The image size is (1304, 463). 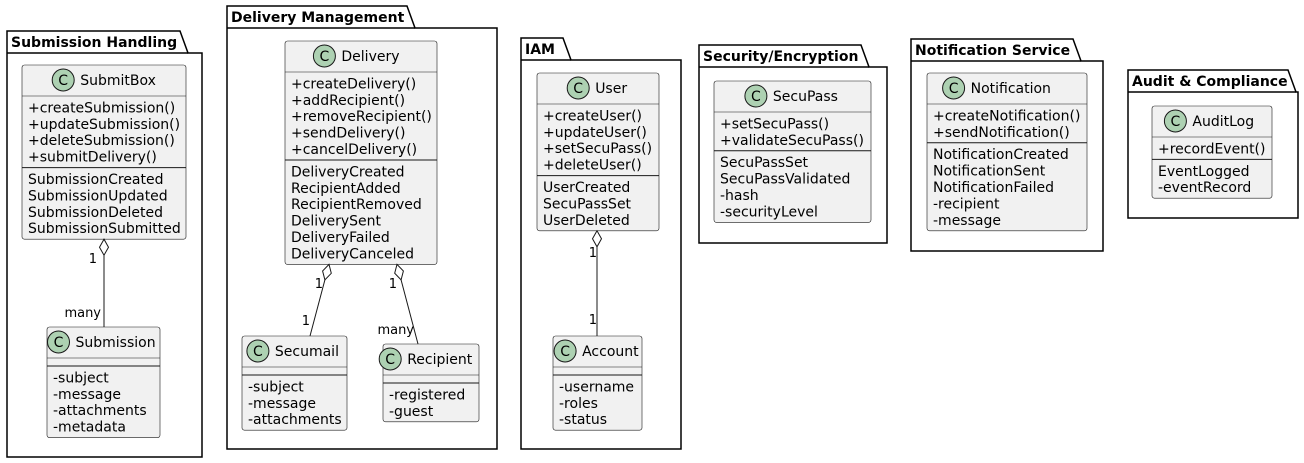 I want to click on class-method: +addRecipient(), so click(x=348, y=101).